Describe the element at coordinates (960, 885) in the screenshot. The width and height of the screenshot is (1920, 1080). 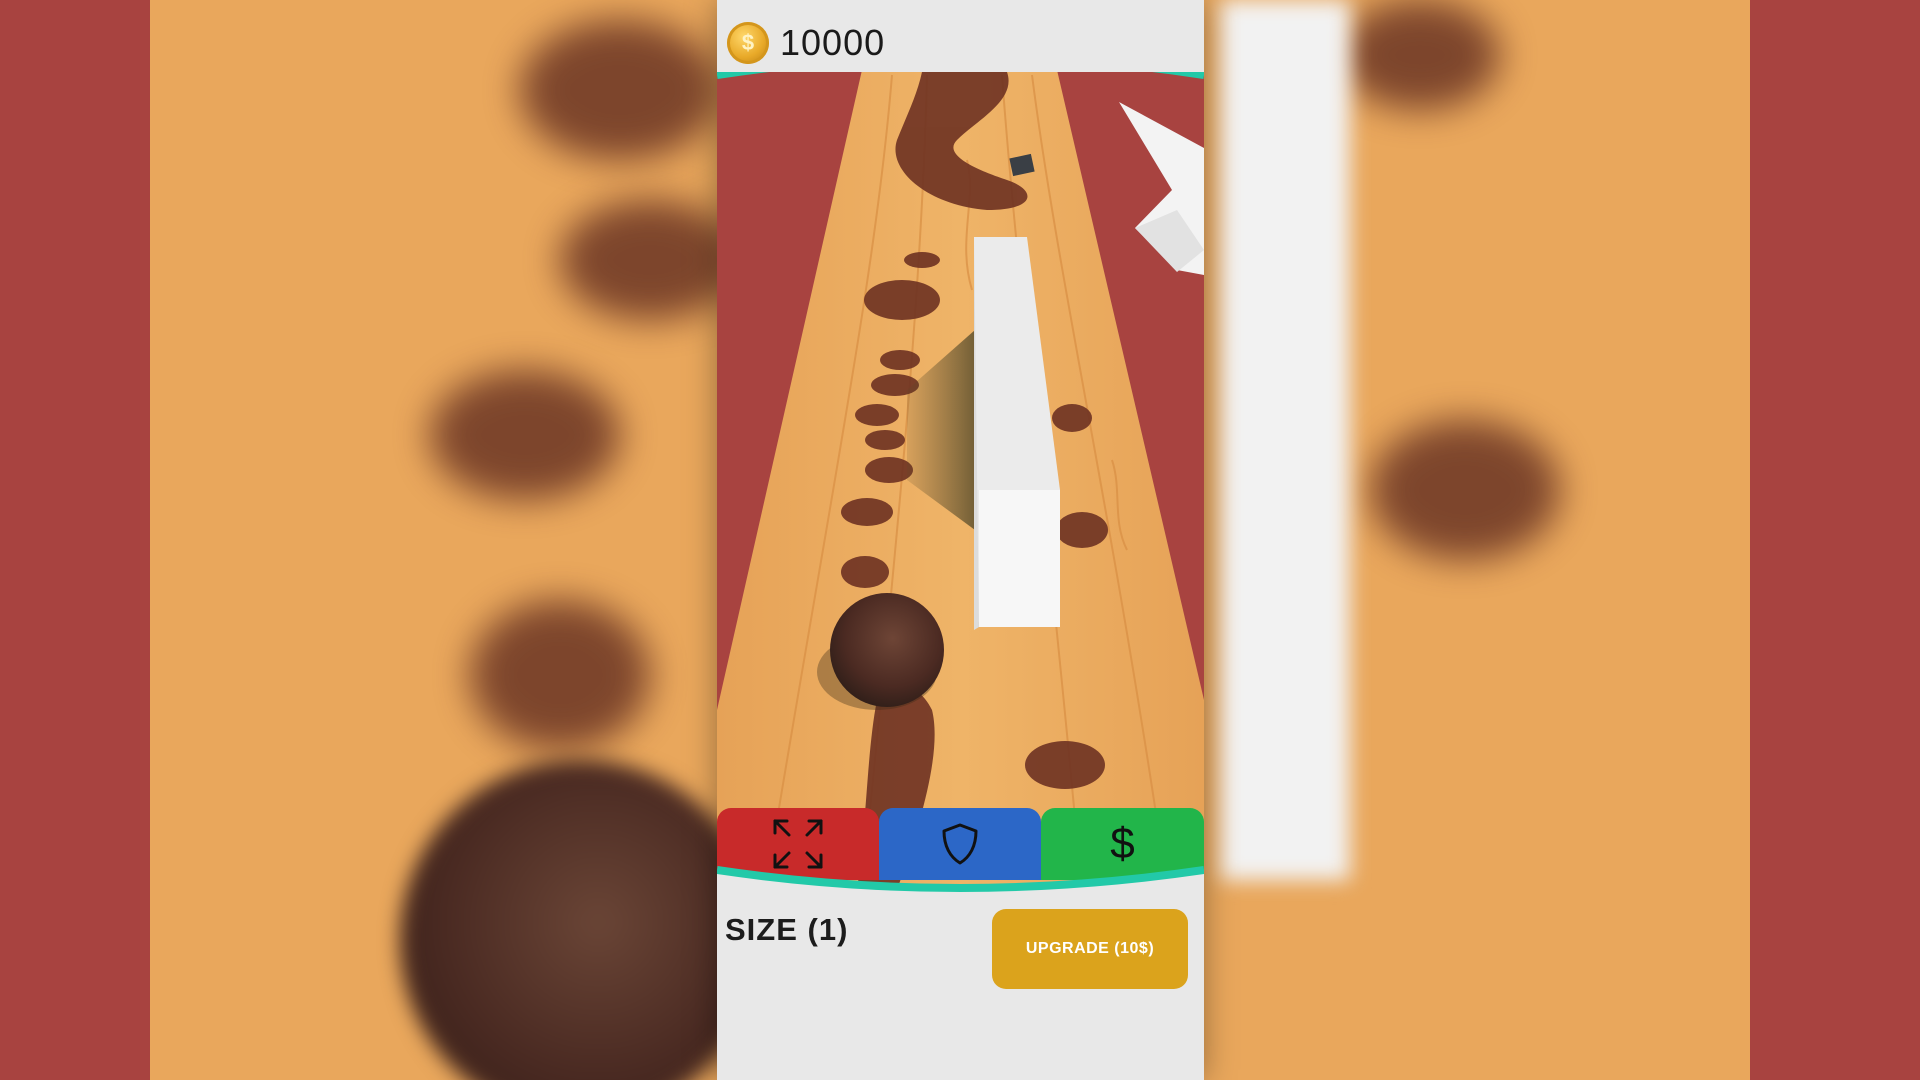
I see `bottom-arc` at that location.